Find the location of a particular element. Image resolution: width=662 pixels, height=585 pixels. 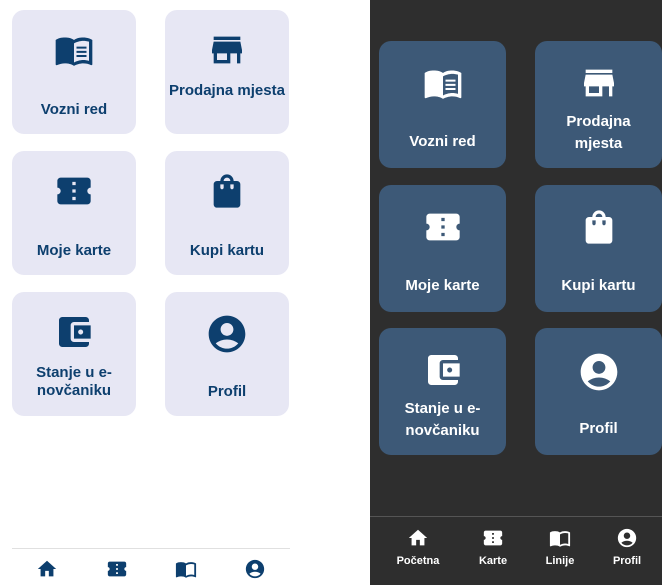

nav-profile-button: Profil is located at coordinates (627, 547).